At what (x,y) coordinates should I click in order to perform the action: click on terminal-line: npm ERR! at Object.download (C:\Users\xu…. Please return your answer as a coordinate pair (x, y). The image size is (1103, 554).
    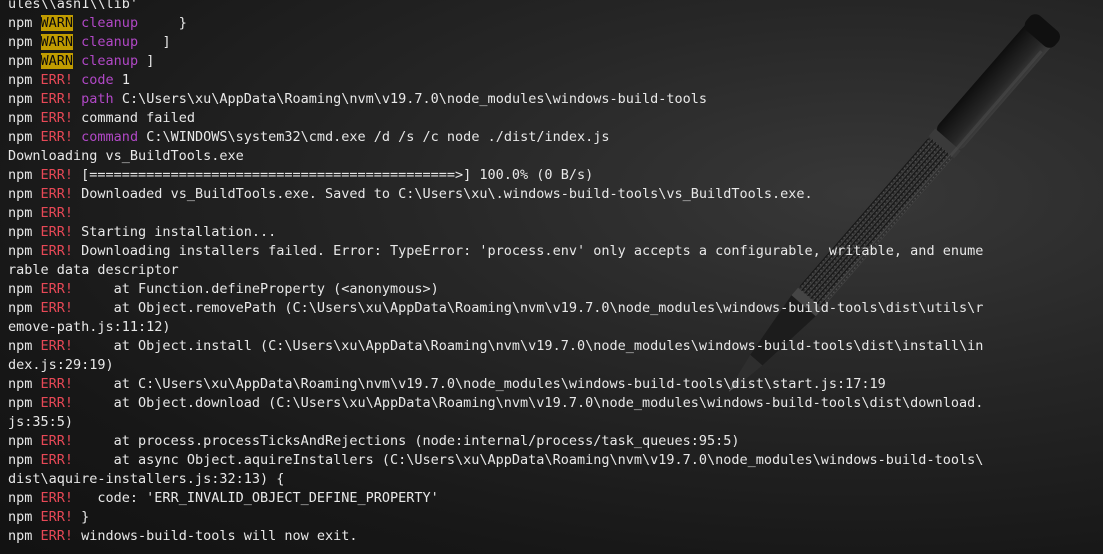
    Looking at the image, I should click on (553, 403).